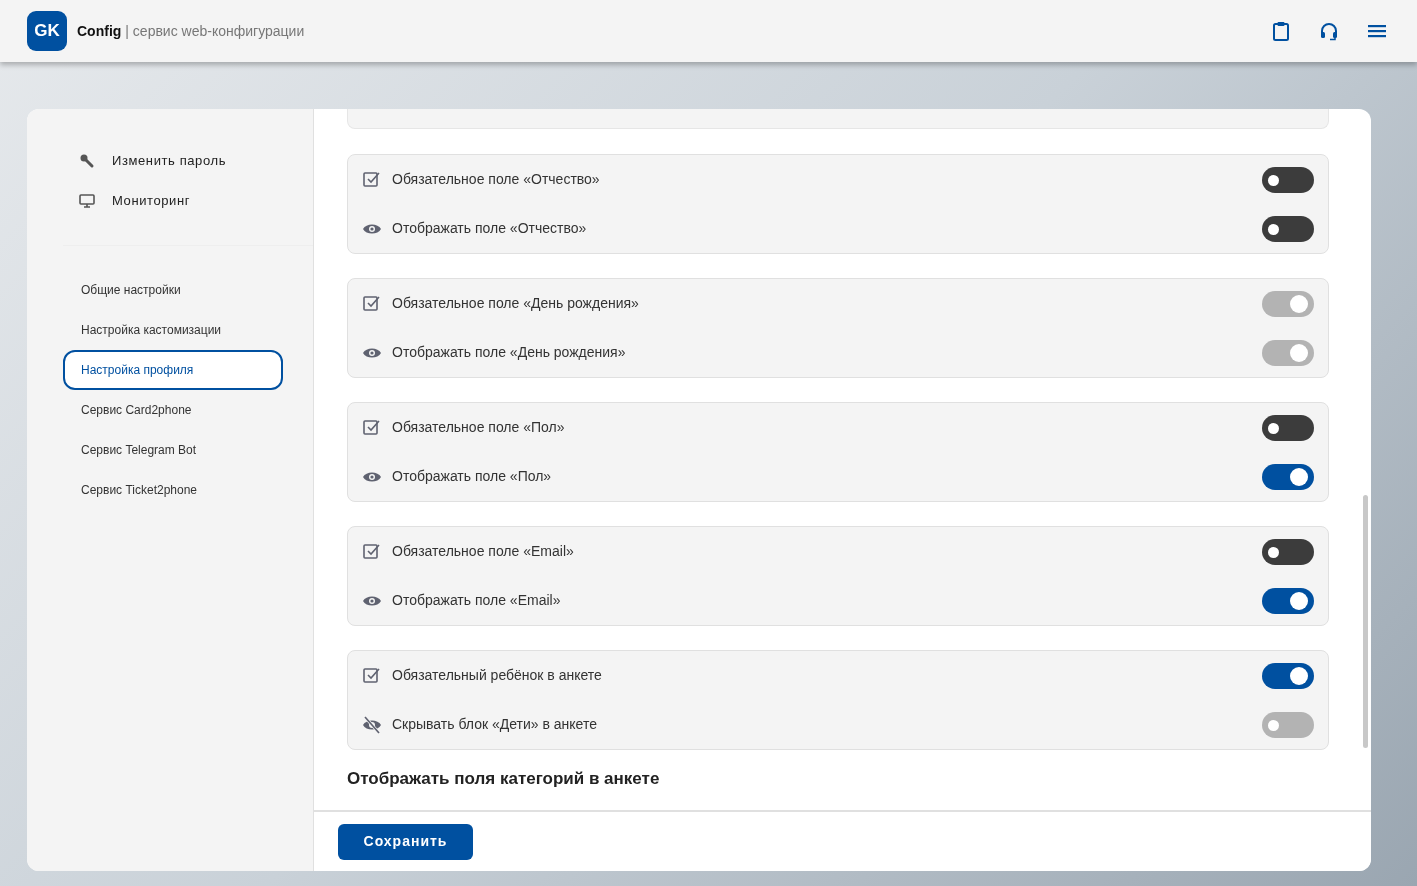  Describe the element at coordinates (497, 675) in the screenshot. I see `setting-label: Обязательный ребёнок в анкете` at that location.